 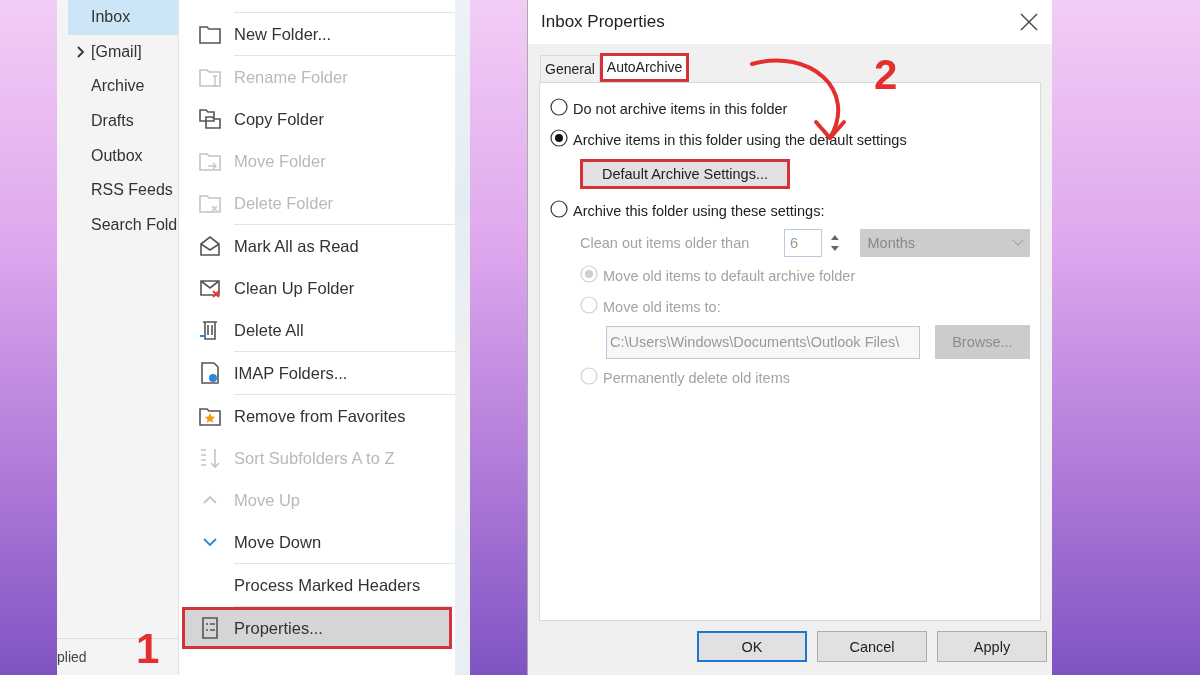 What do you see at coordinates (317, 119) in the screenshot?
I see `menu-item: Copy Folder` at bounding box center [317, 119].